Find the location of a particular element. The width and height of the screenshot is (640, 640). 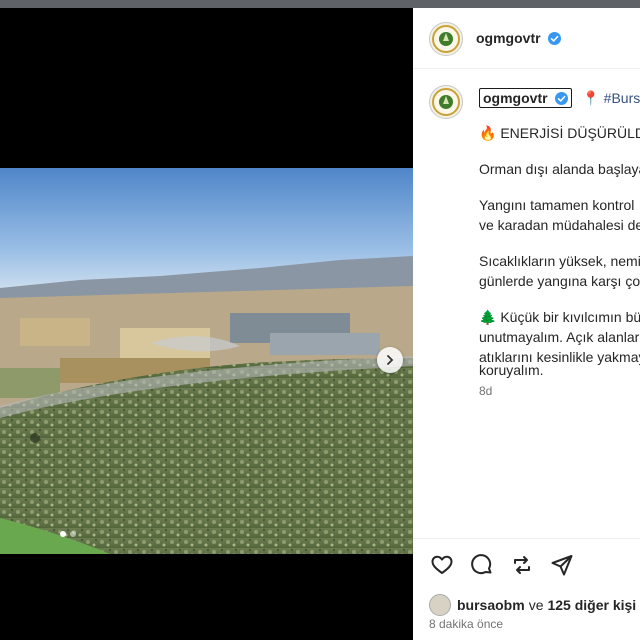

location-hashtag: #Bursa is located at coordinates (622, 98).